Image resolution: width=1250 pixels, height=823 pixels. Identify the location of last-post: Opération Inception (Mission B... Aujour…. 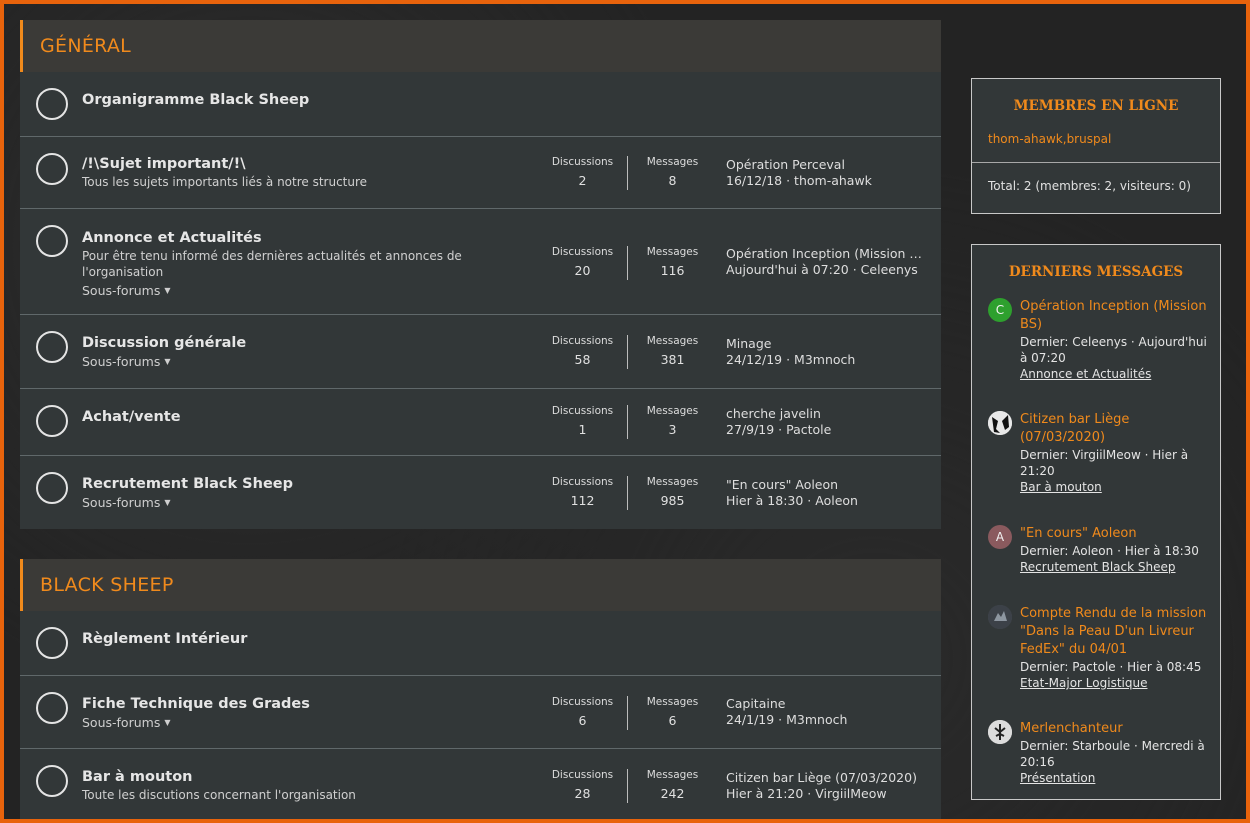
(826, 262).